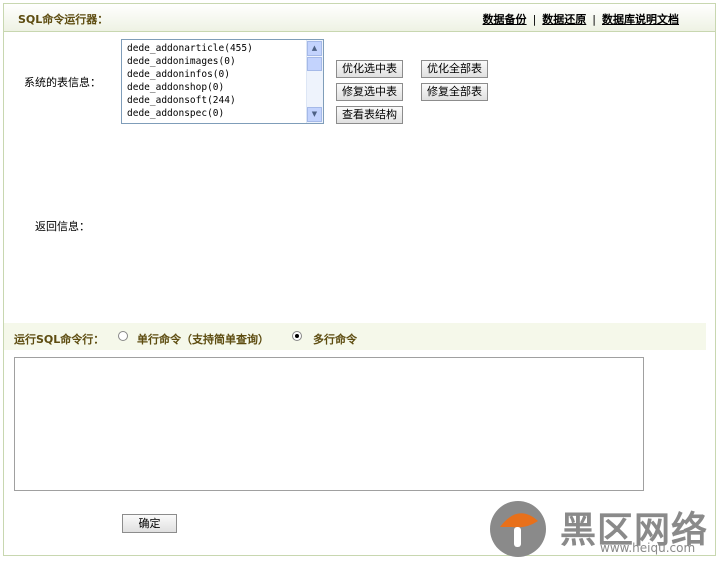  I want to click on watermark-url: www.heiqu.com, so click(648, 548).